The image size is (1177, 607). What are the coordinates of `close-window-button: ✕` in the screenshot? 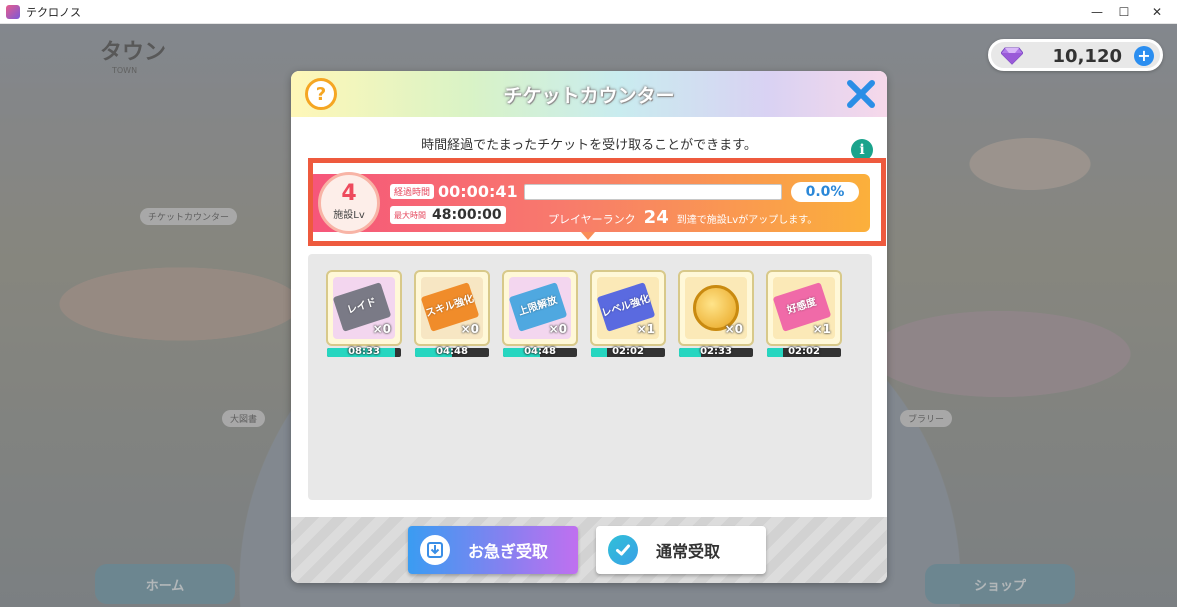 It's located at (1157, 12).